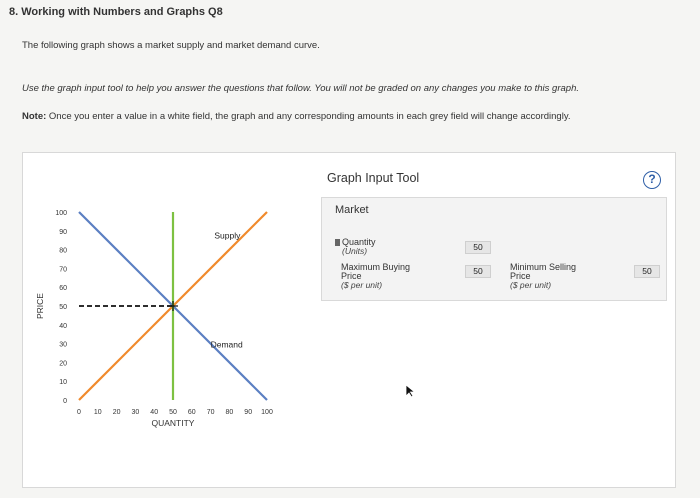 Image resolution: width=700 pixels, height=498 pixels. Describe the element at coordinates (34, 116) in the screenshot. I see `note-label: Note:` at that location.